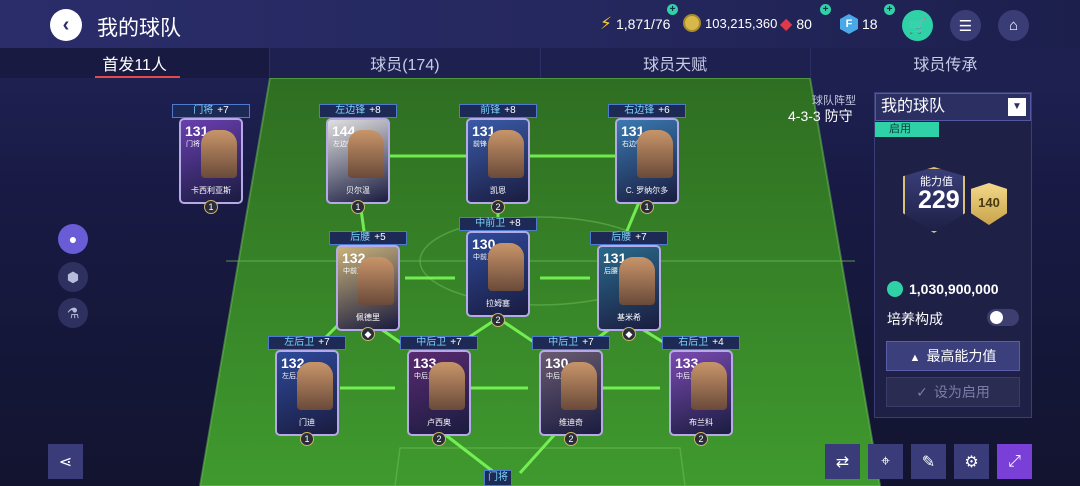  Describe the element at coordinates (825, 9) in the screenshot. I see `add-gems-button: +` at that location.